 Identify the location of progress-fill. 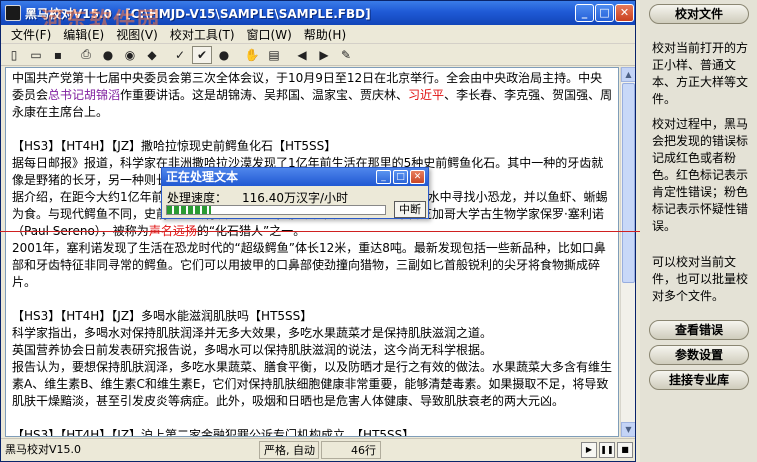
(189, 210).